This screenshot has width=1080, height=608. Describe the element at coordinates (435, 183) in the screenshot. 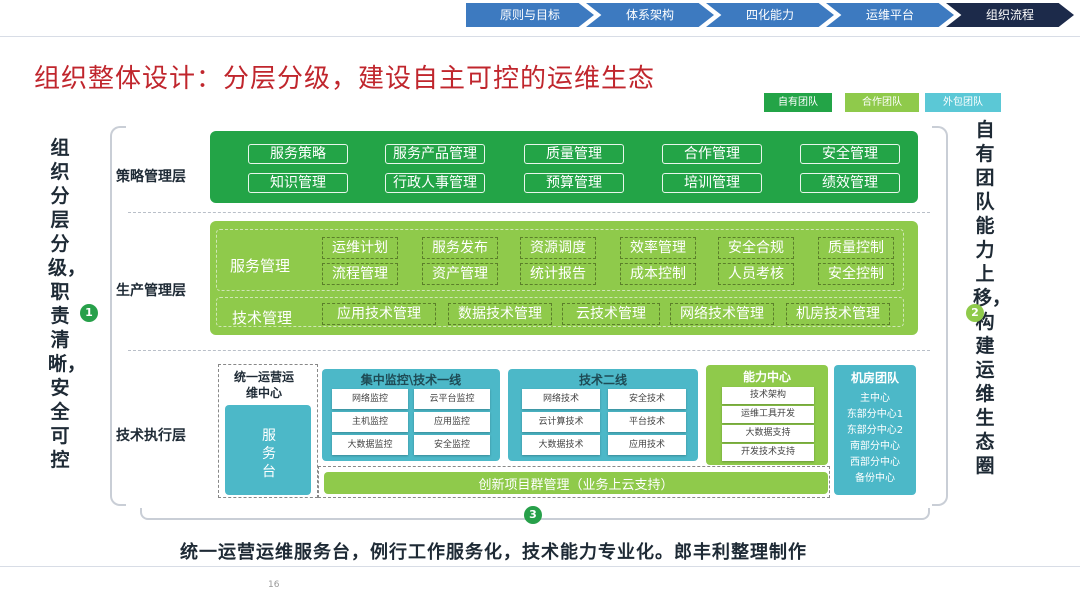

I see `strategy-item: 行政人事管理` at that location.